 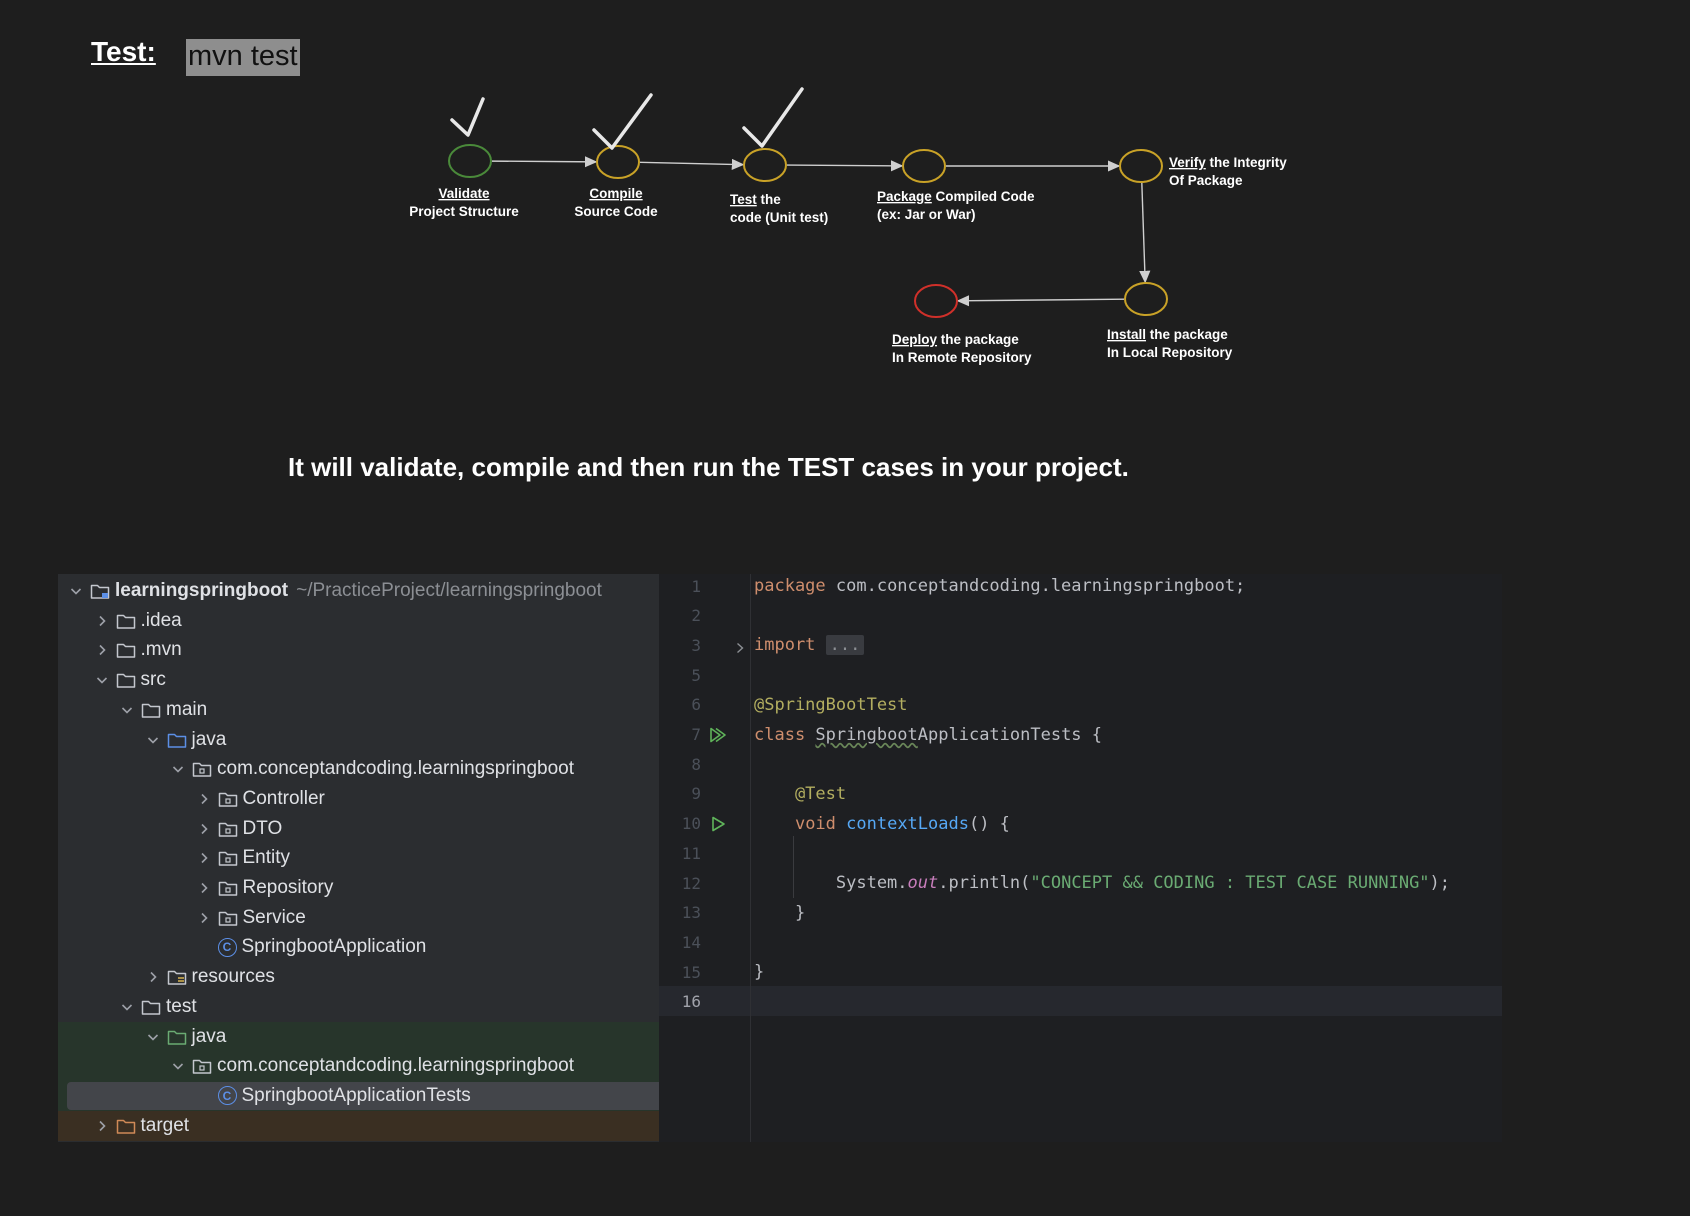 What do you see at coordinates (358, 858) in the screenshot?
I see `tree-item-entity: Entity` at bounding box center [358, 858].